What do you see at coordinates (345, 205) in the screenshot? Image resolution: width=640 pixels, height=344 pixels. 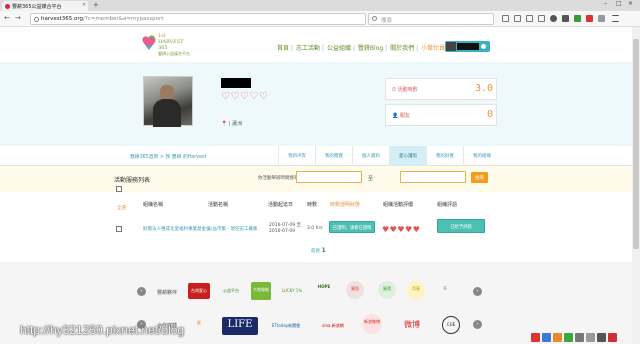 I see `col-status: 時數證明狀態` at bounding box center [345, 205].